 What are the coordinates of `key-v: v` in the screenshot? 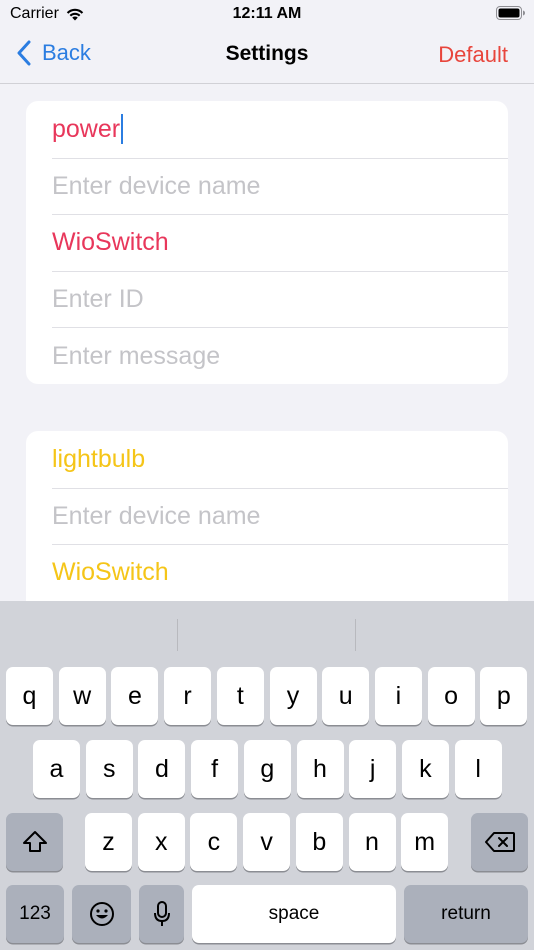 It's located at (267, 842).